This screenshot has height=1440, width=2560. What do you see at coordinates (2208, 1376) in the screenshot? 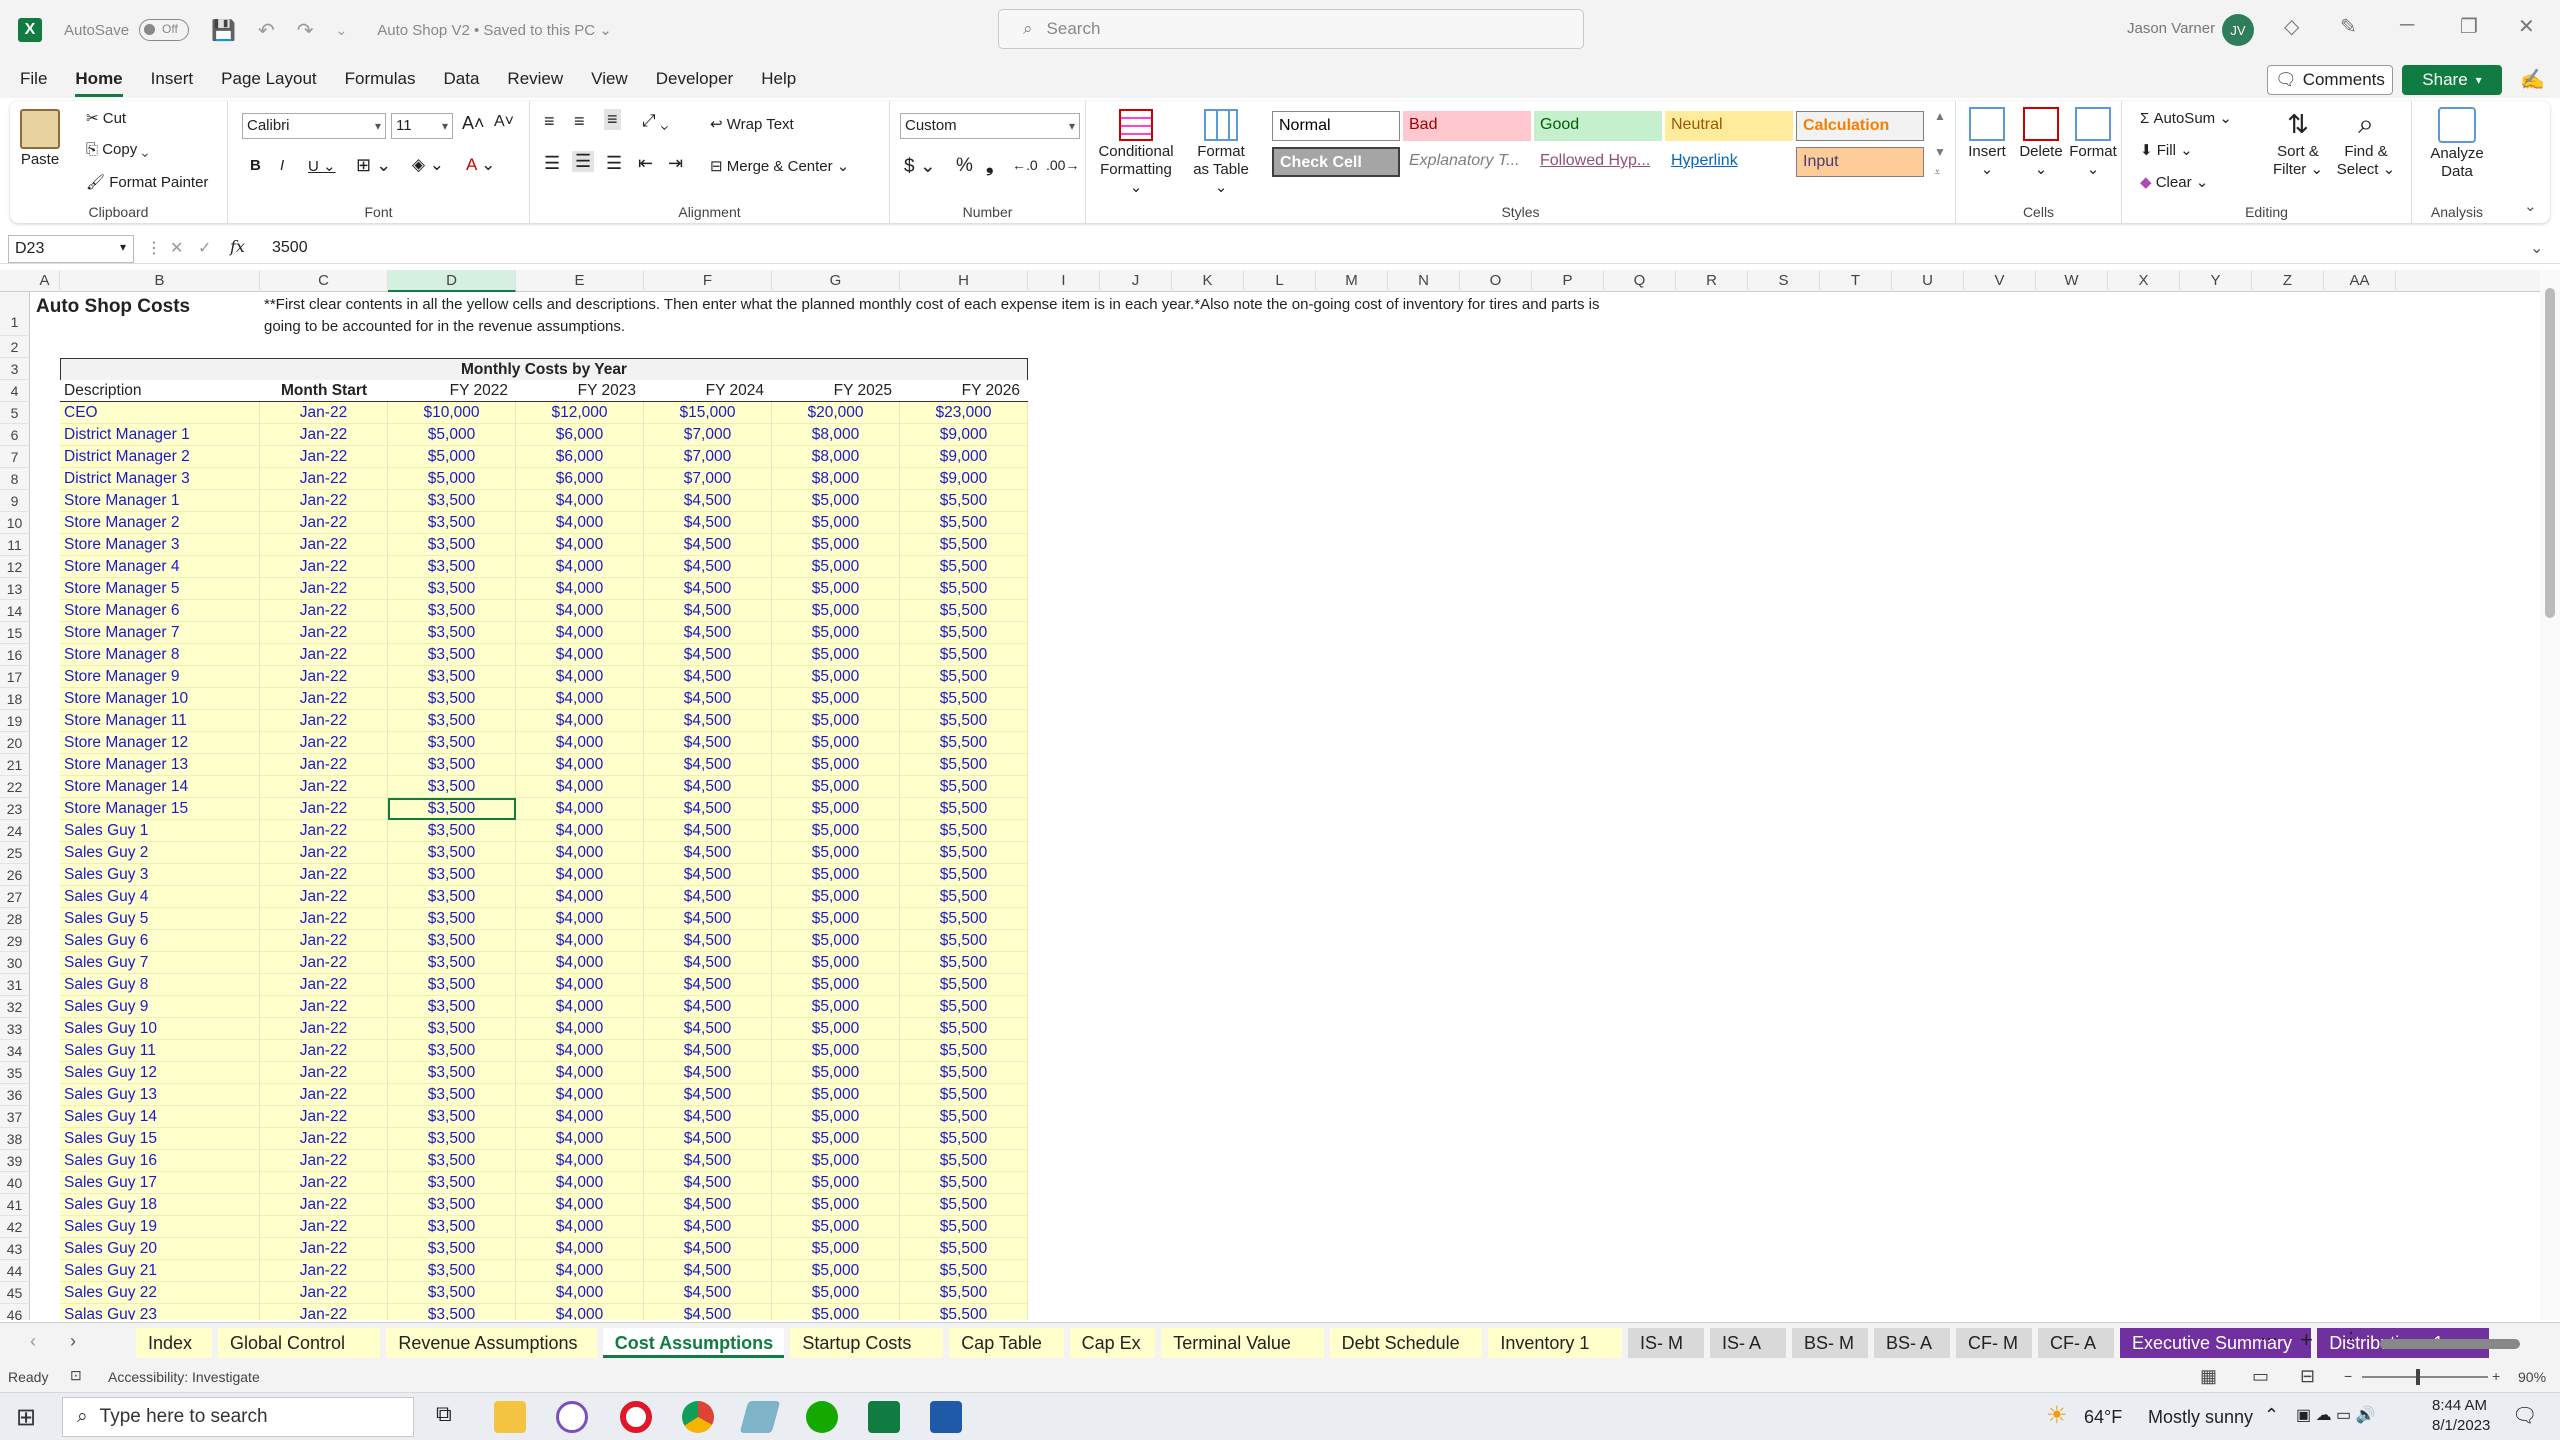
I see `normal-view-icon: ▦` at bounding box center [2208, 1376].